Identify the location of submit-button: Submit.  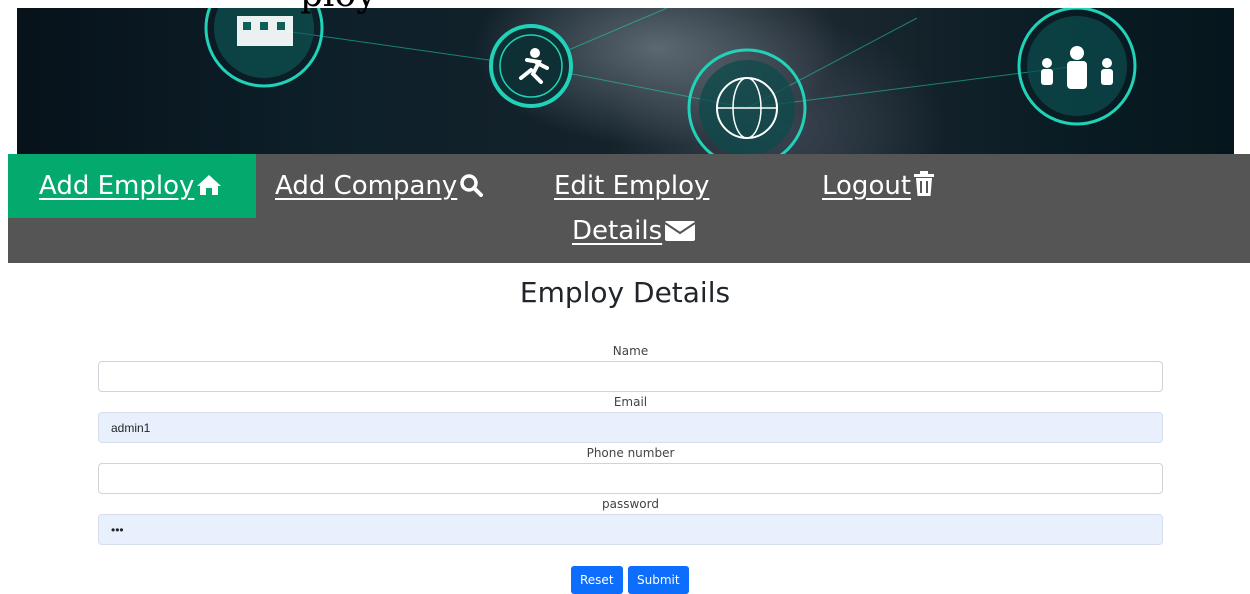
(658, 580).